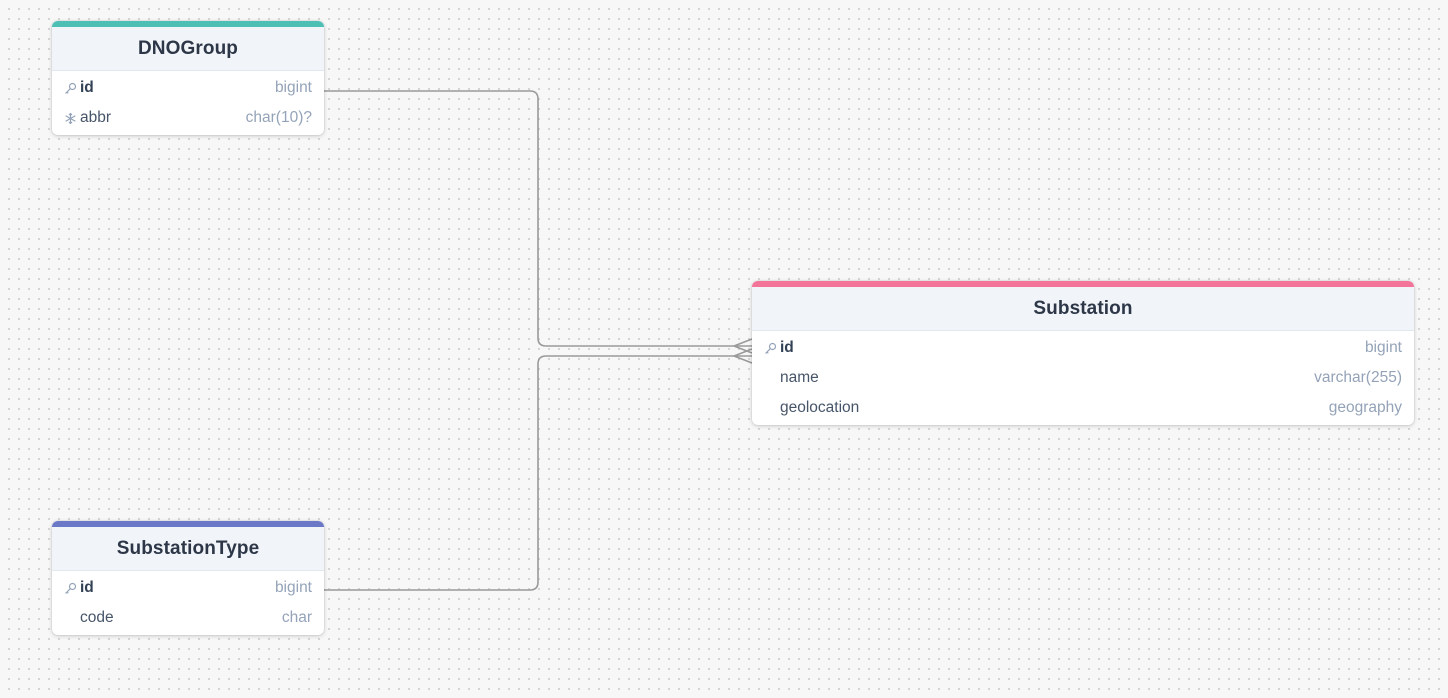 The width and height of the screenshot is (1448, 698). I want to click on table-title: Substation, so click(1083, 309).